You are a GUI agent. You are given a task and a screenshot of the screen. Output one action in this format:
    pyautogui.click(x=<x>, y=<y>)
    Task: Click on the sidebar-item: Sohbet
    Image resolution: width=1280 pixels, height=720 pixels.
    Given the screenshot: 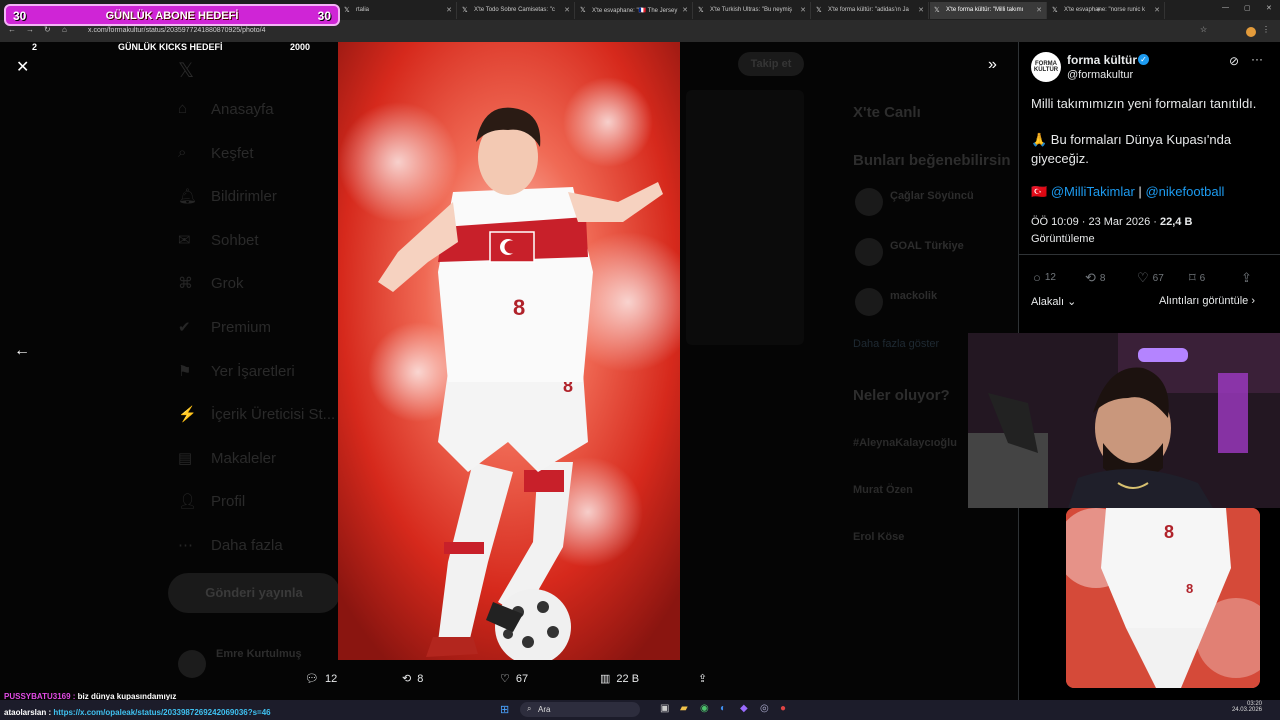 What is the action you would take?
    pyautogui.click(x=235, y=240)
    